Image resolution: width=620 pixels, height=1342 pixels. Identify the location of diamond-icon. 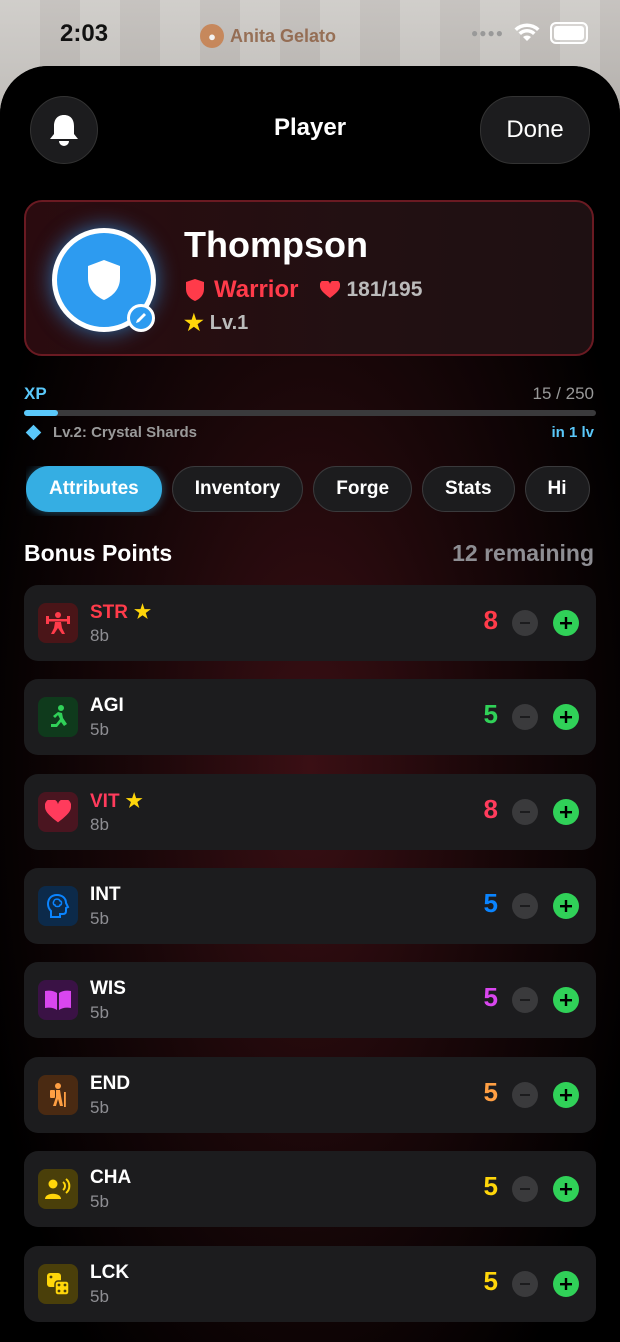
(33, 432).